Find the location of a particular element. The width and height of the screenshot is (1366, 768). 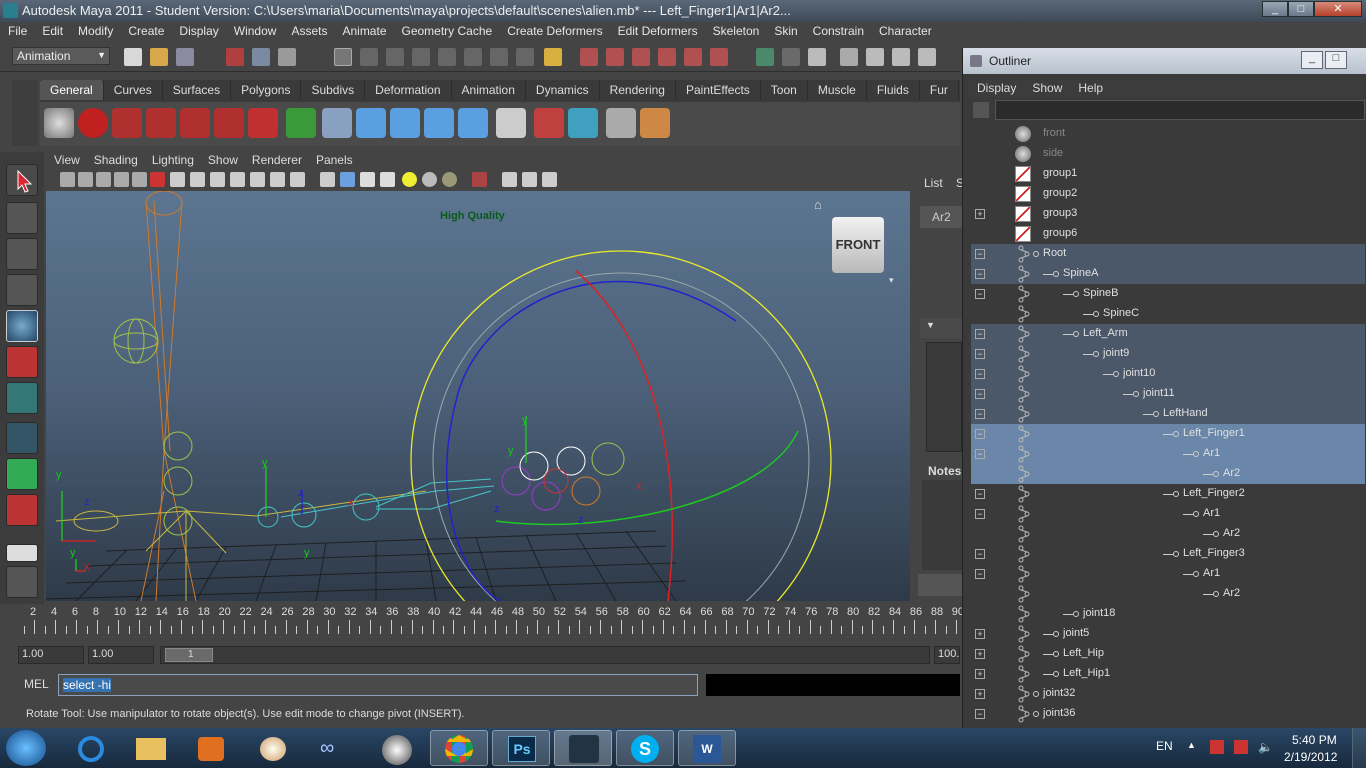

shelf-tab-rendering: Rendering is located at coordinates (638, 90).